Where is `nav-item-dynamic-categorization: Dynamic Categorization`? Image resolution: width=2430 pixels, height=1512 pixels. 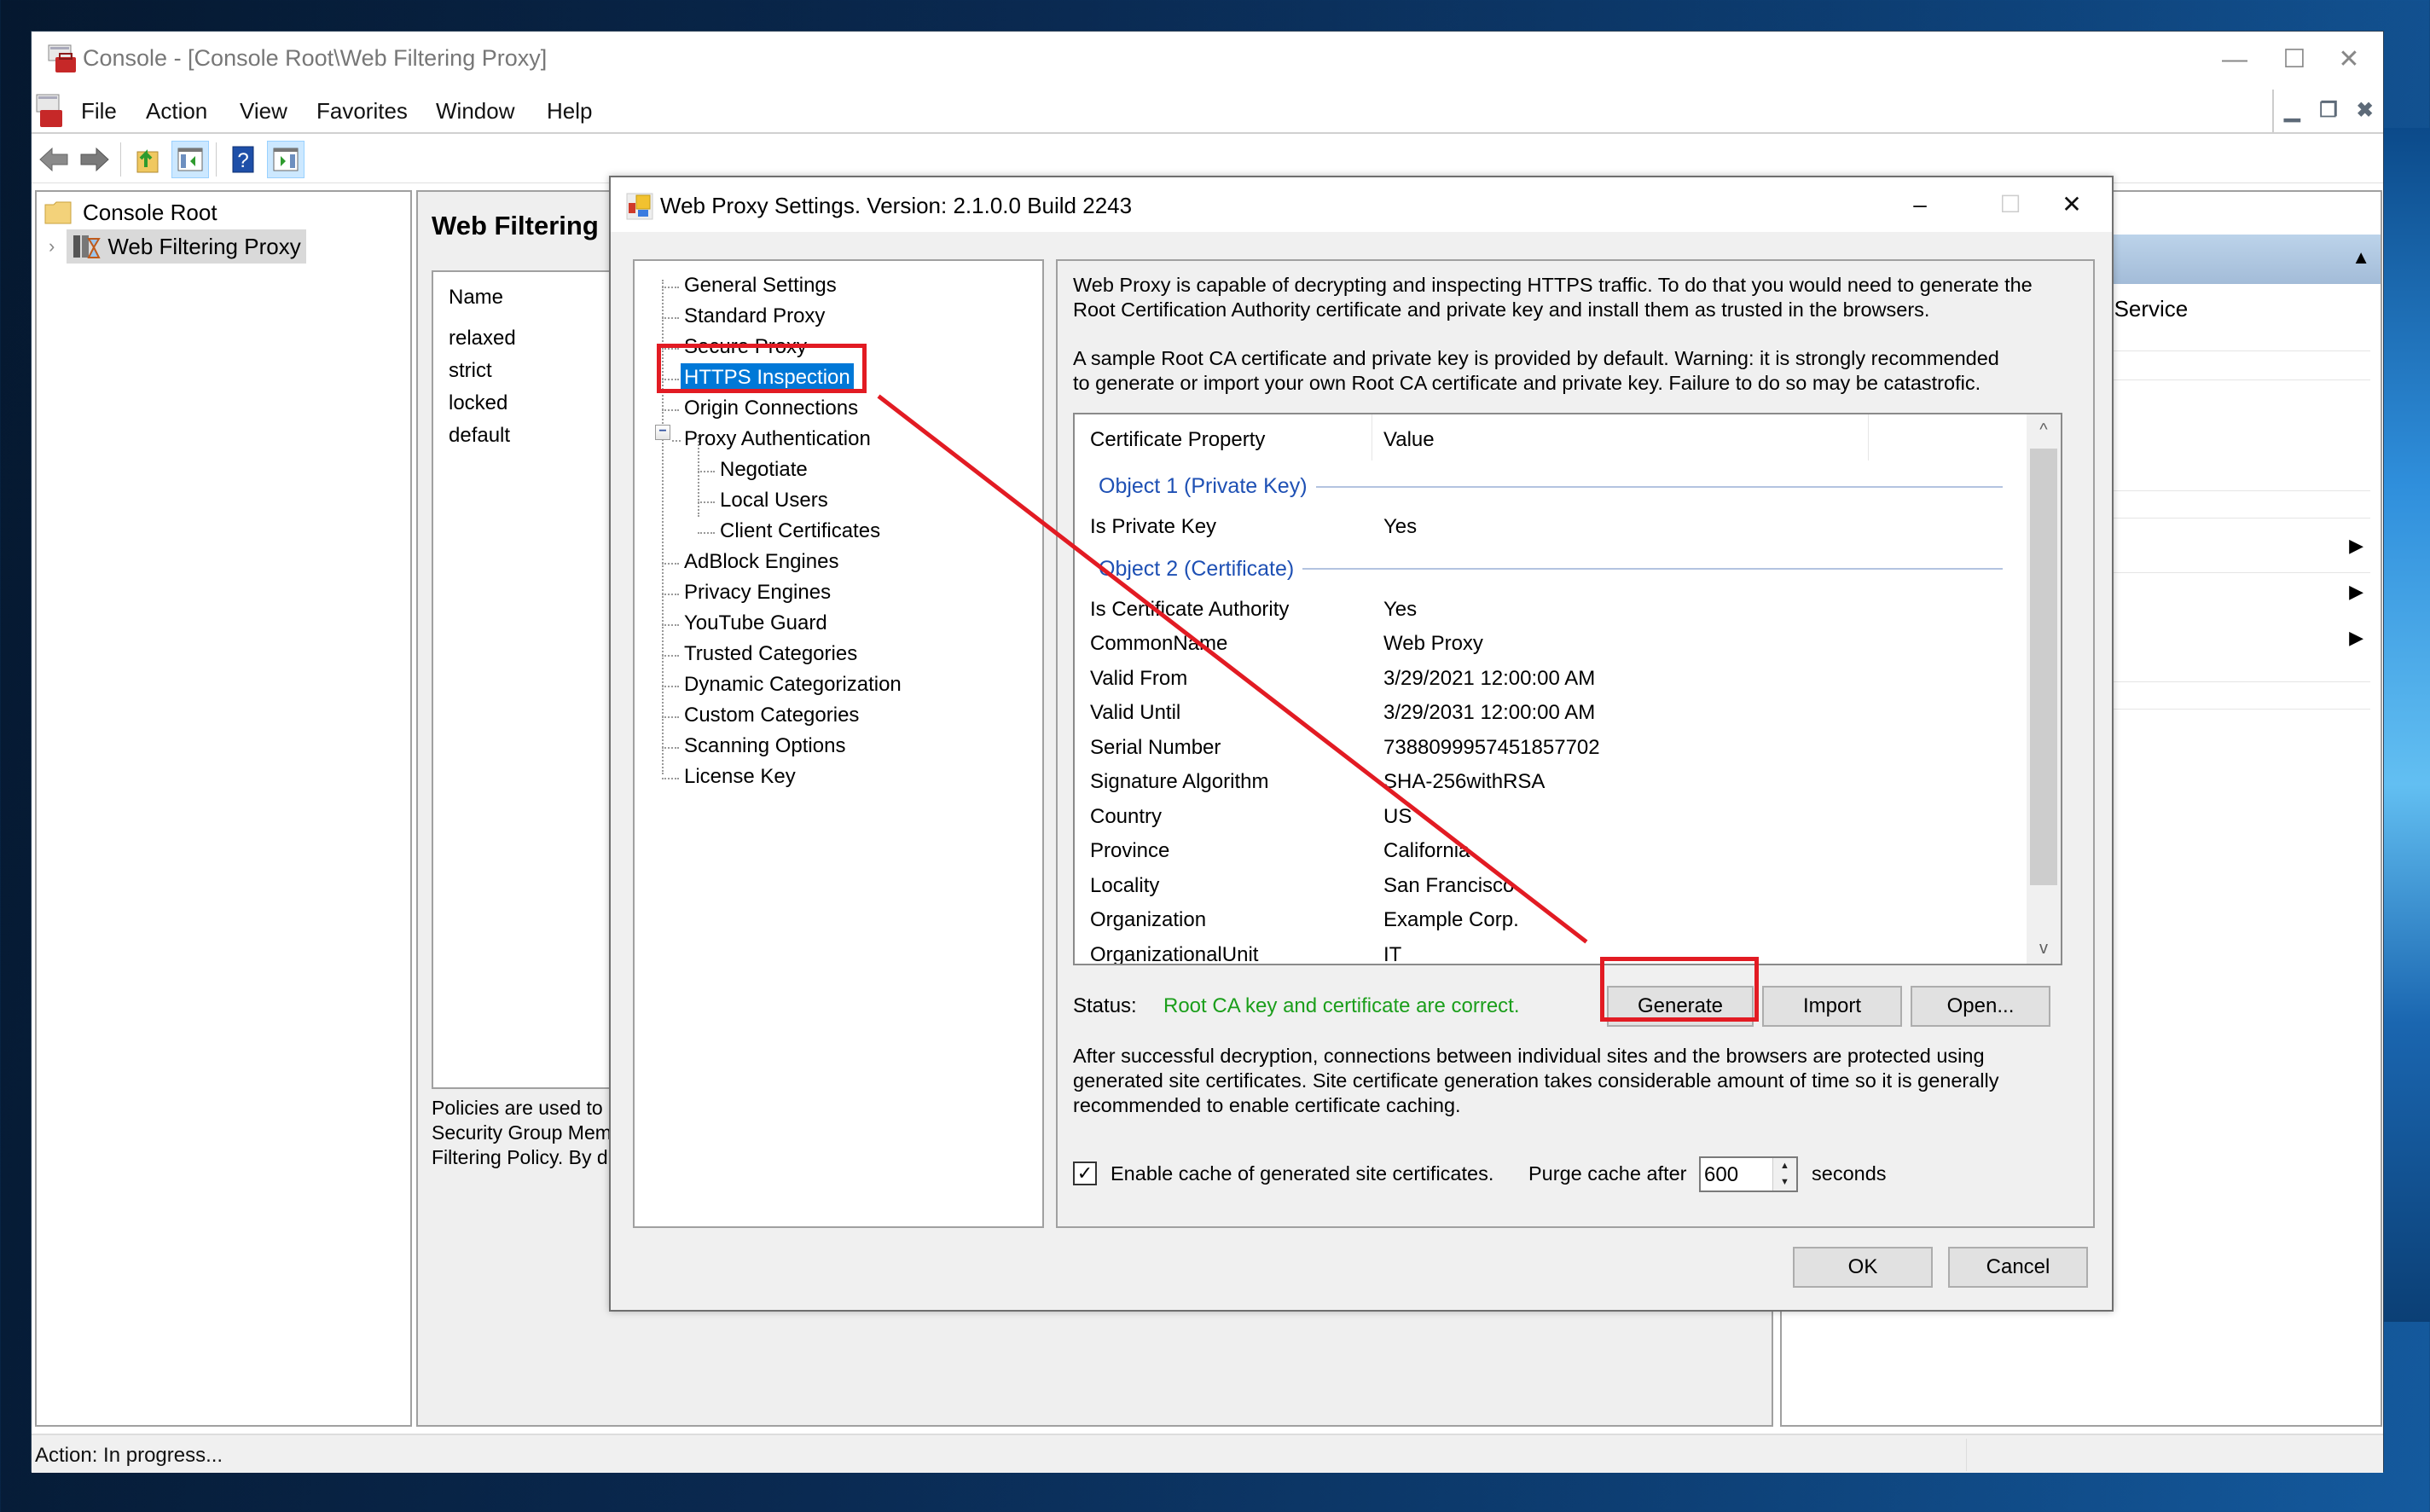
nav-item-dynamic-categorization: Dynamic Categorization is located at coordinates (793, 685).